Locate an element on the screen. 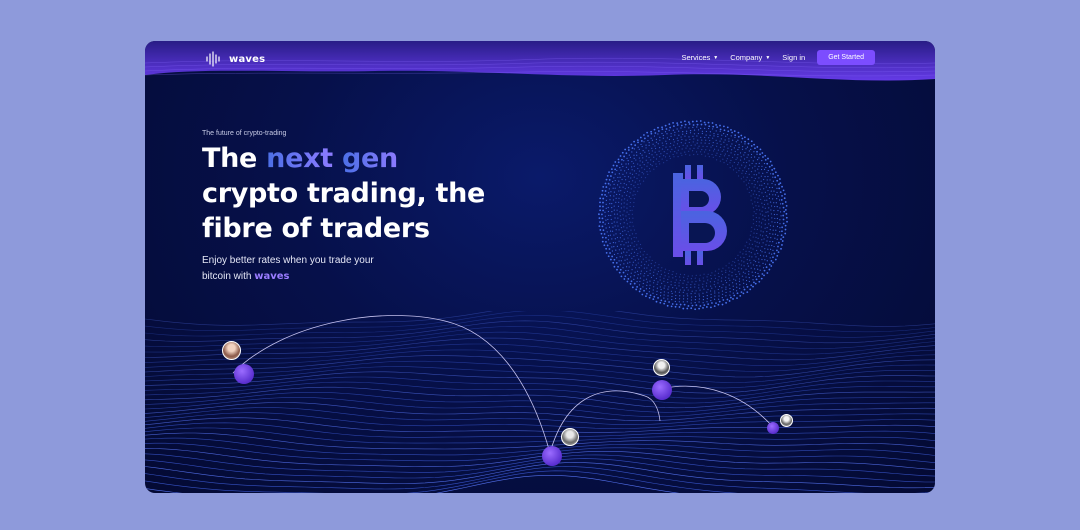 The height and width of the screenshot is (530, 1080). nav-links: Services ▼ Company ▼ Sign in Get Started is located at coordinates (778, 57).